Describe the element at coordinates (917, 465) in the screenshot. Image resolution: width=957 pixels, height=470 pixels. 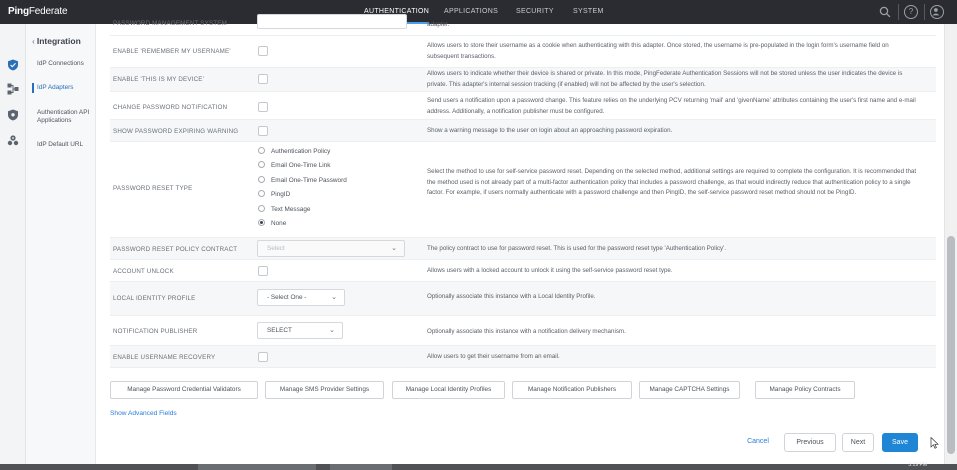
I see `taskbar-clock: 3:19 PM` at that location.